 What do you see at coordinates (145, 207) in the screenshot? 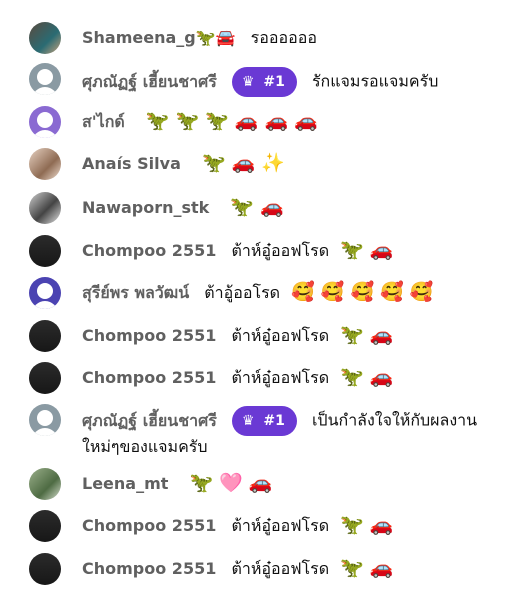
I see `author-name: Nawaporn_stk` at bounding box center [145, 207].